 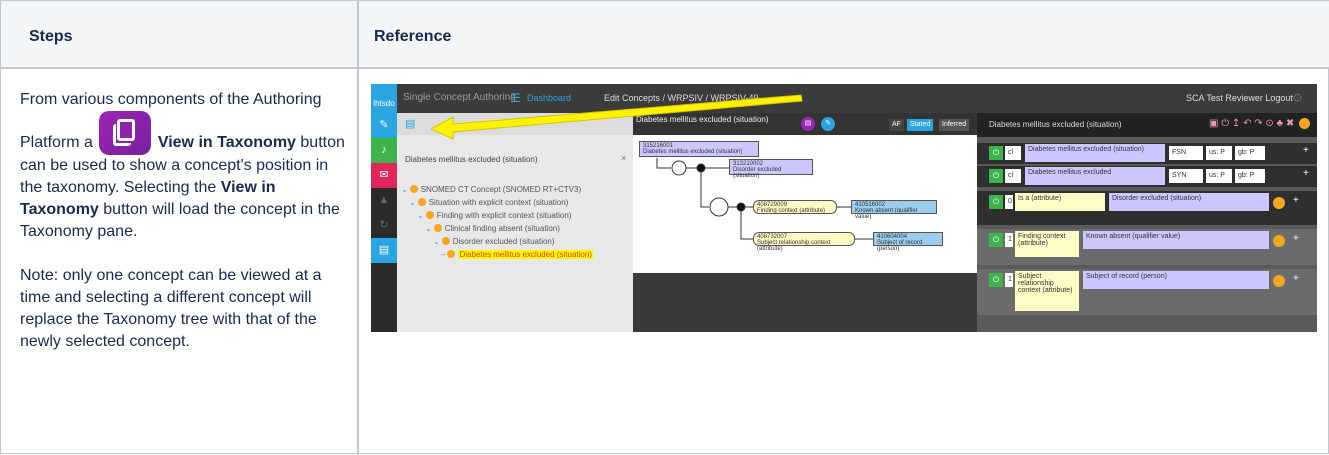 I want to click on header-reference: Reference, so click(x=413, y=36).